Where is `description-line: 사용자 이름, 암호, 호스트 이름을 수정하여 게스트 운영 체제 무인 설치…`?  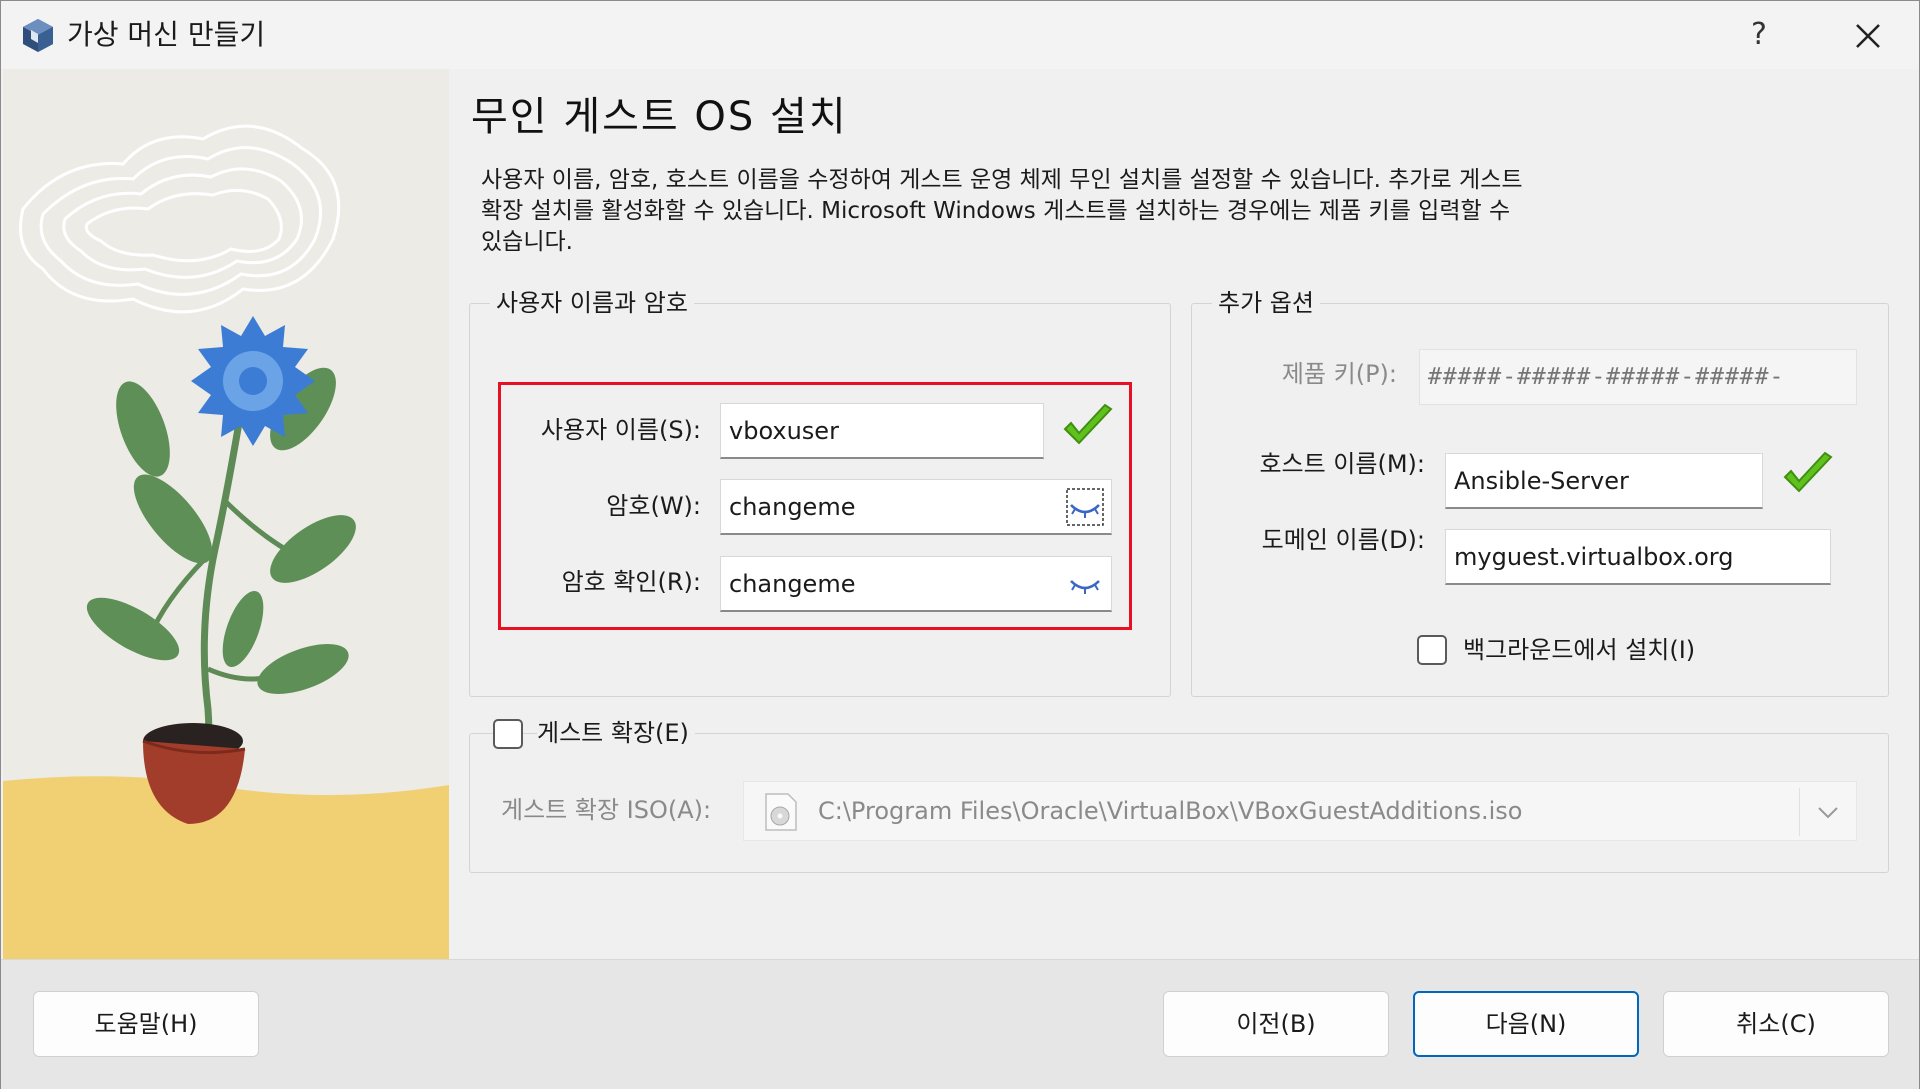 description-line: 사용자 이름, 암호, 호스트 이름을 수정하여 게스트 운영 체제 무인 설치… is located at coordinates (1002, 180).